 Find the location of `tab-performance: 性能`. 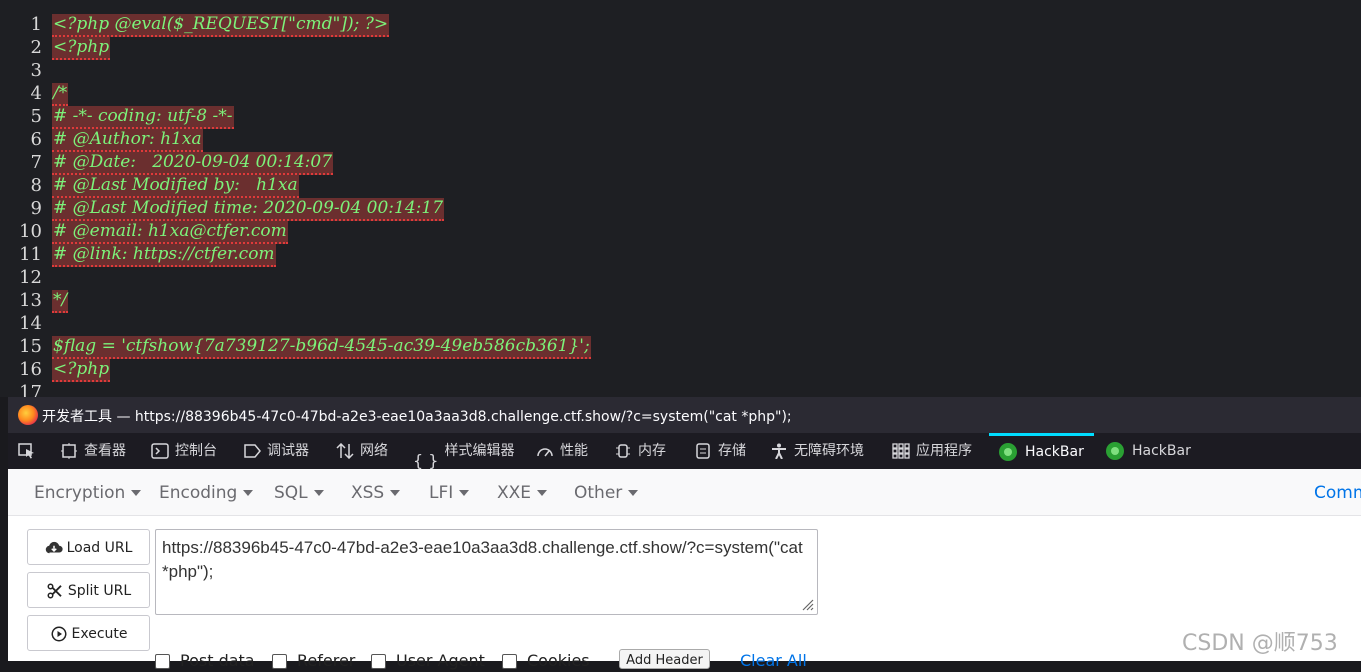

tab-performance: 性能 is located at coordinates (562, 451).